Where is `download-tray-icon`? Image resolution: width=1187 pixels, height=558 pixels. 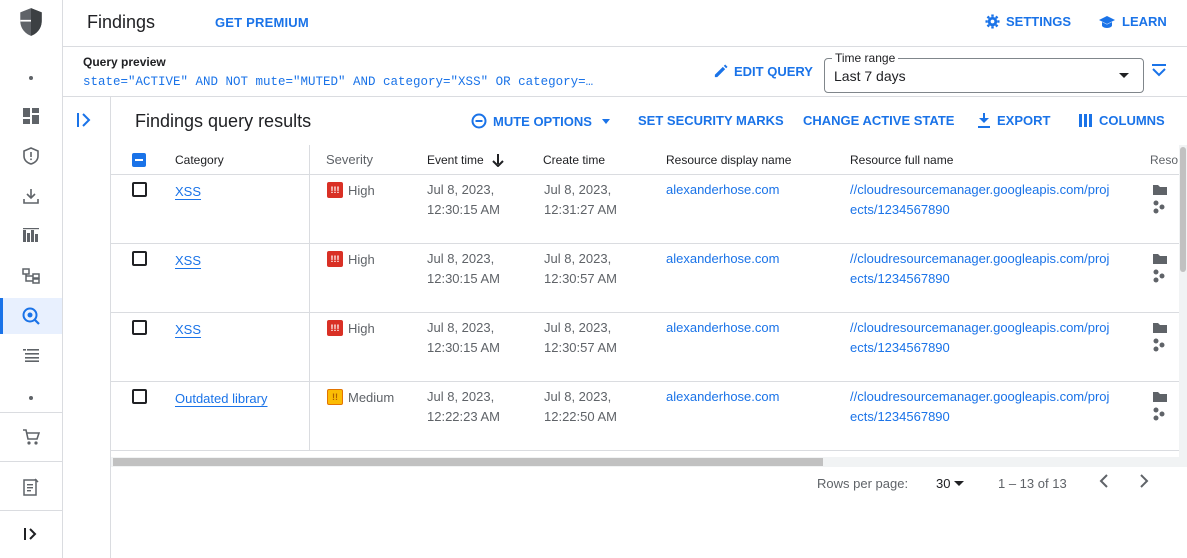
download-tray-icon is located at coordinates (31, 196).